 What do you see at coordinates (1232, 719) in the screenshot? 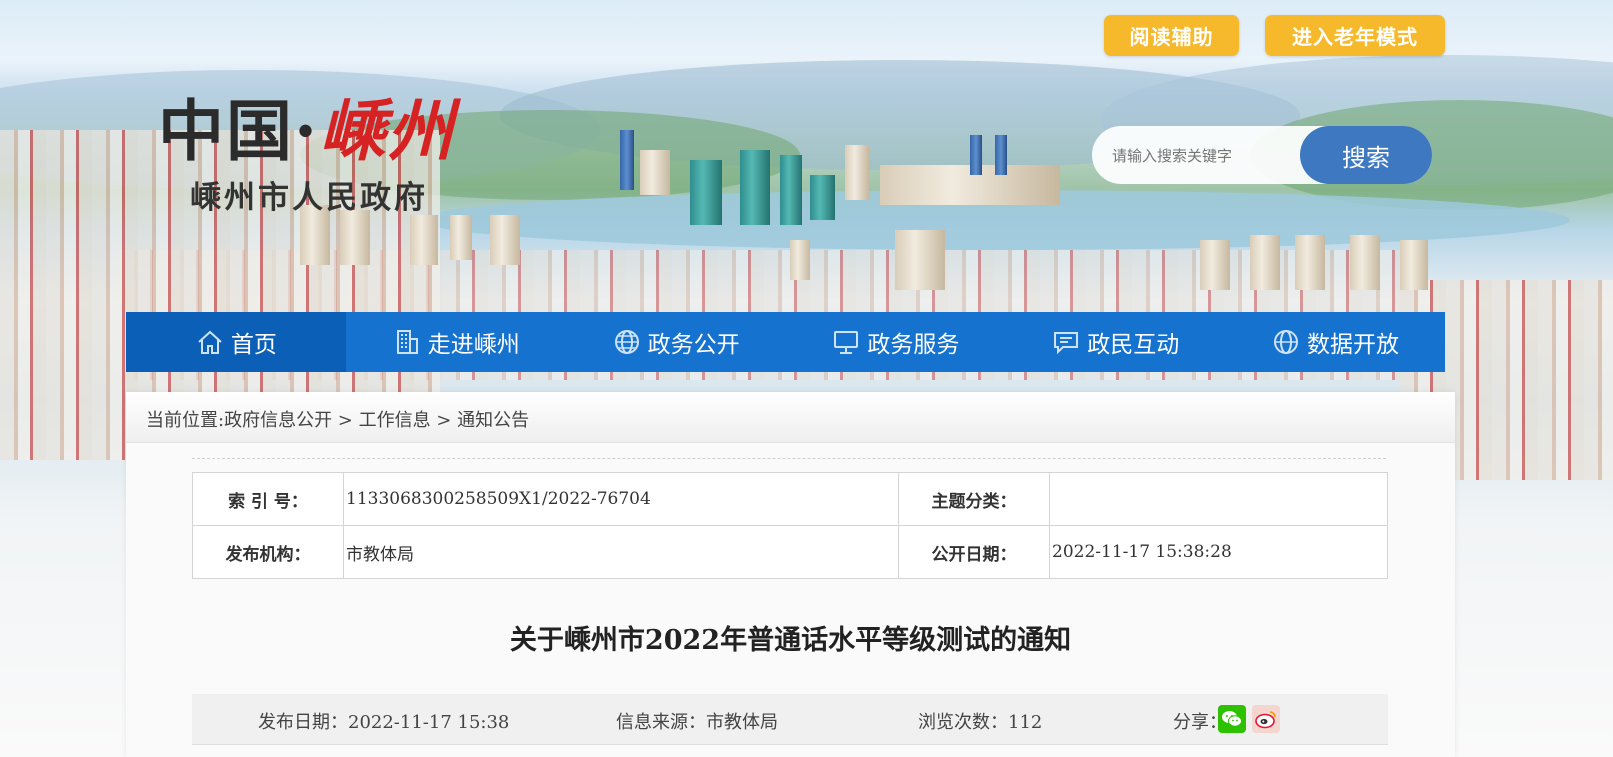
I see `wechat-share-icon` at bounding box center [1232, 719].